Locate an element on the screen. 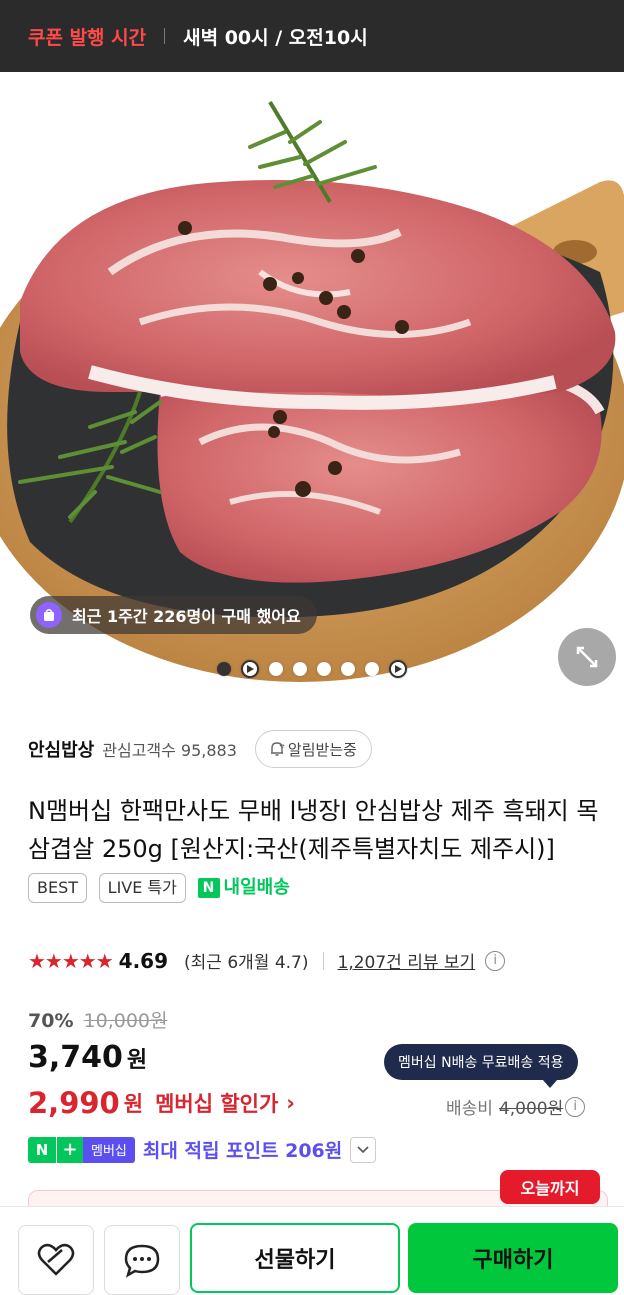  coupon-label: 쿠폰 발행 시간 is located at coordinates (87, 37).